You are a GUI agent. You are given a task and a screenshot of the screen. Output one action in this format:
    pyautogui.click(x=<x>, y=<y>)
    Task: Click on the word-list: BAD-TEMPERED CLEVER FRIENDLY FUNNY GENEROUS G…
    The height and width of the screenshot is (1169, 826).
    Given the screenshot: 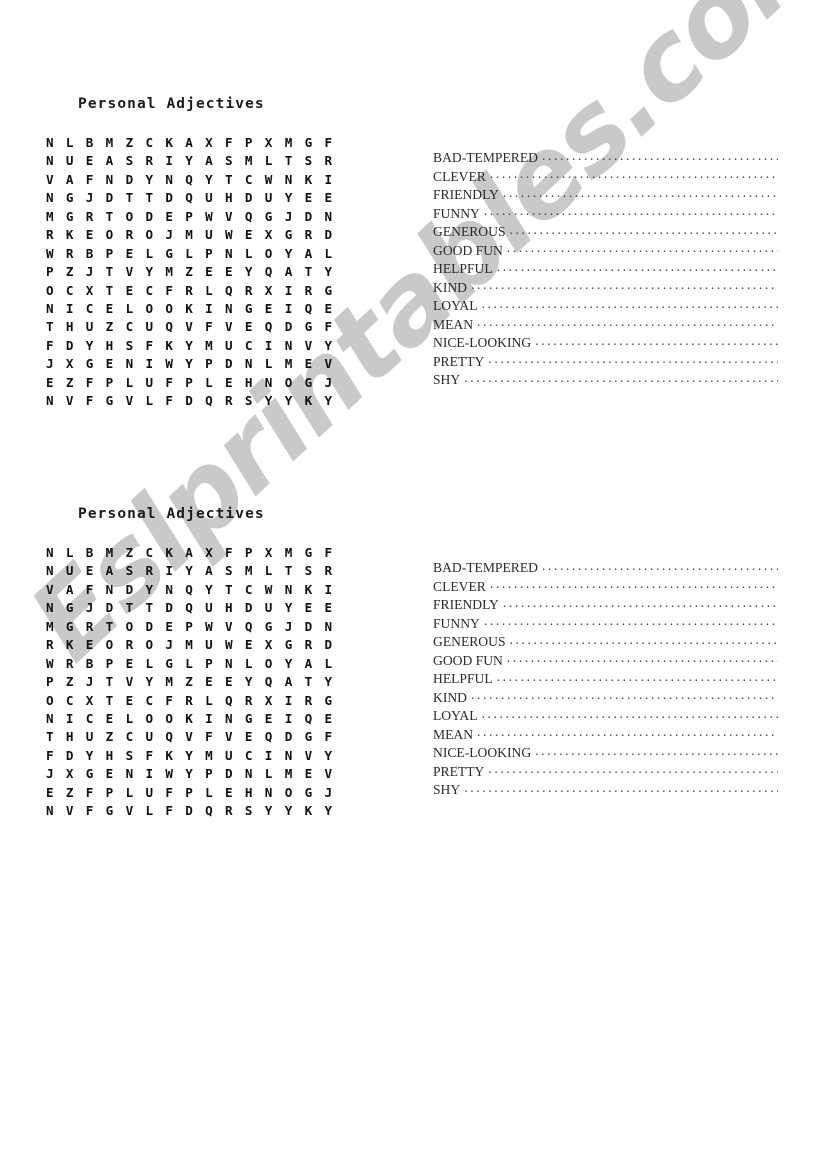 What is the action you would take?
    pyautogui.click(x=605, y=679)
    